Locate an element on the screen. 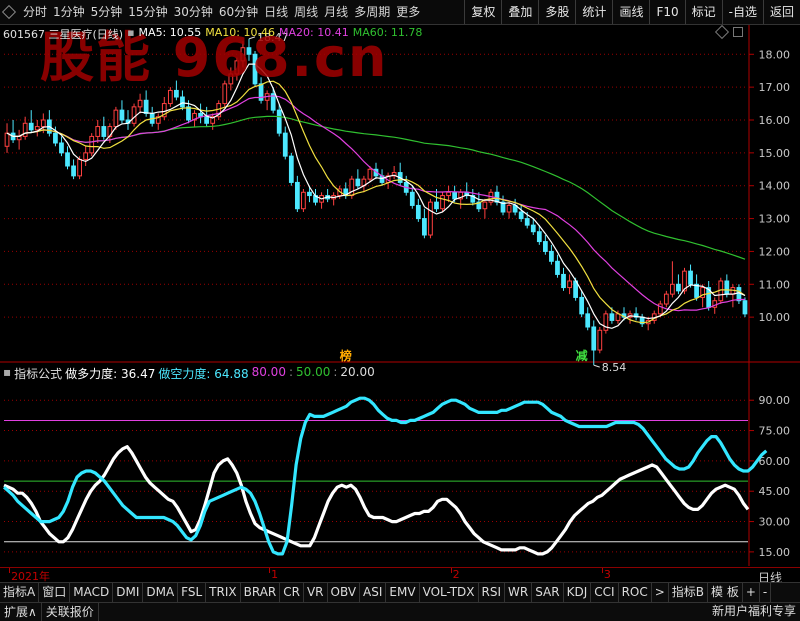 The height and width of the screenshot is (621, 800). indicator-tab-0: 指标A is located at coordinates (20, 592).